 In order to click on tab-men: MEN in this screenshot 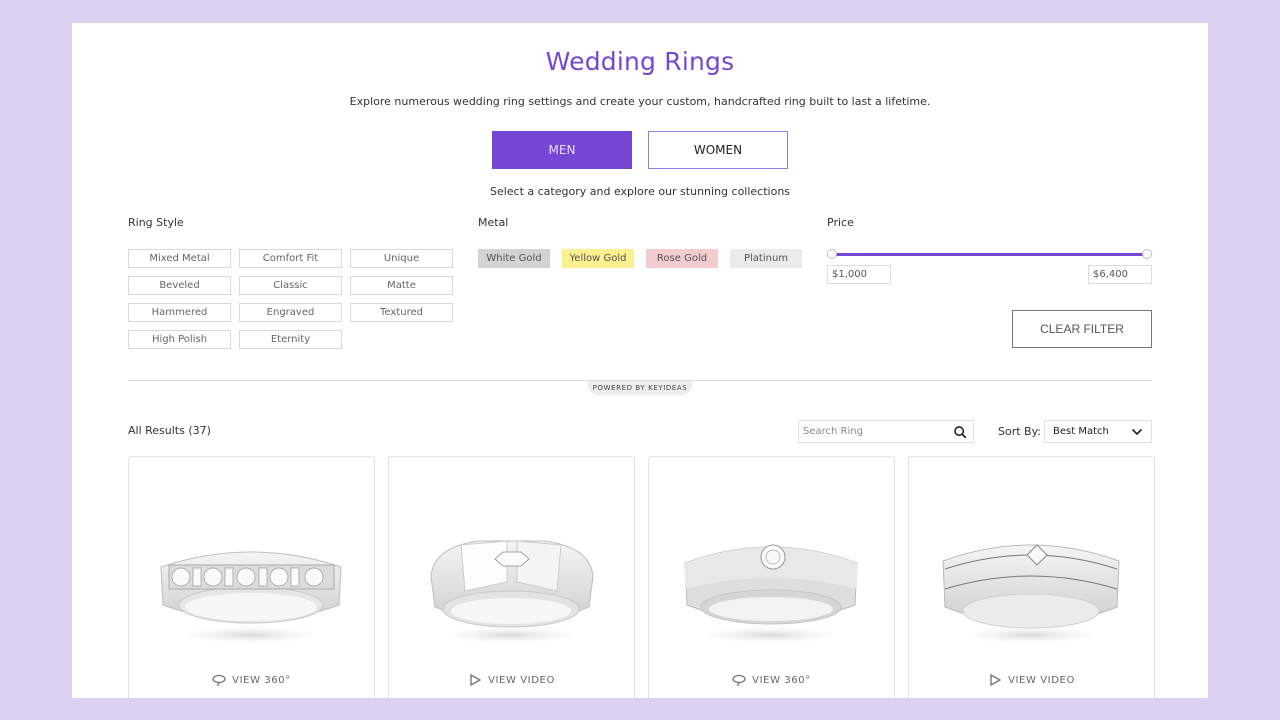, I will do `click(562, 150)`.